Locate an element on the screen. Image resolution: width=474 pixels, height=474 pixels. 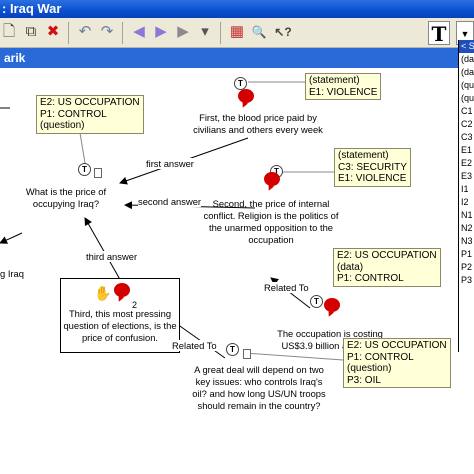
link-line is located at coordinates (11, 238).